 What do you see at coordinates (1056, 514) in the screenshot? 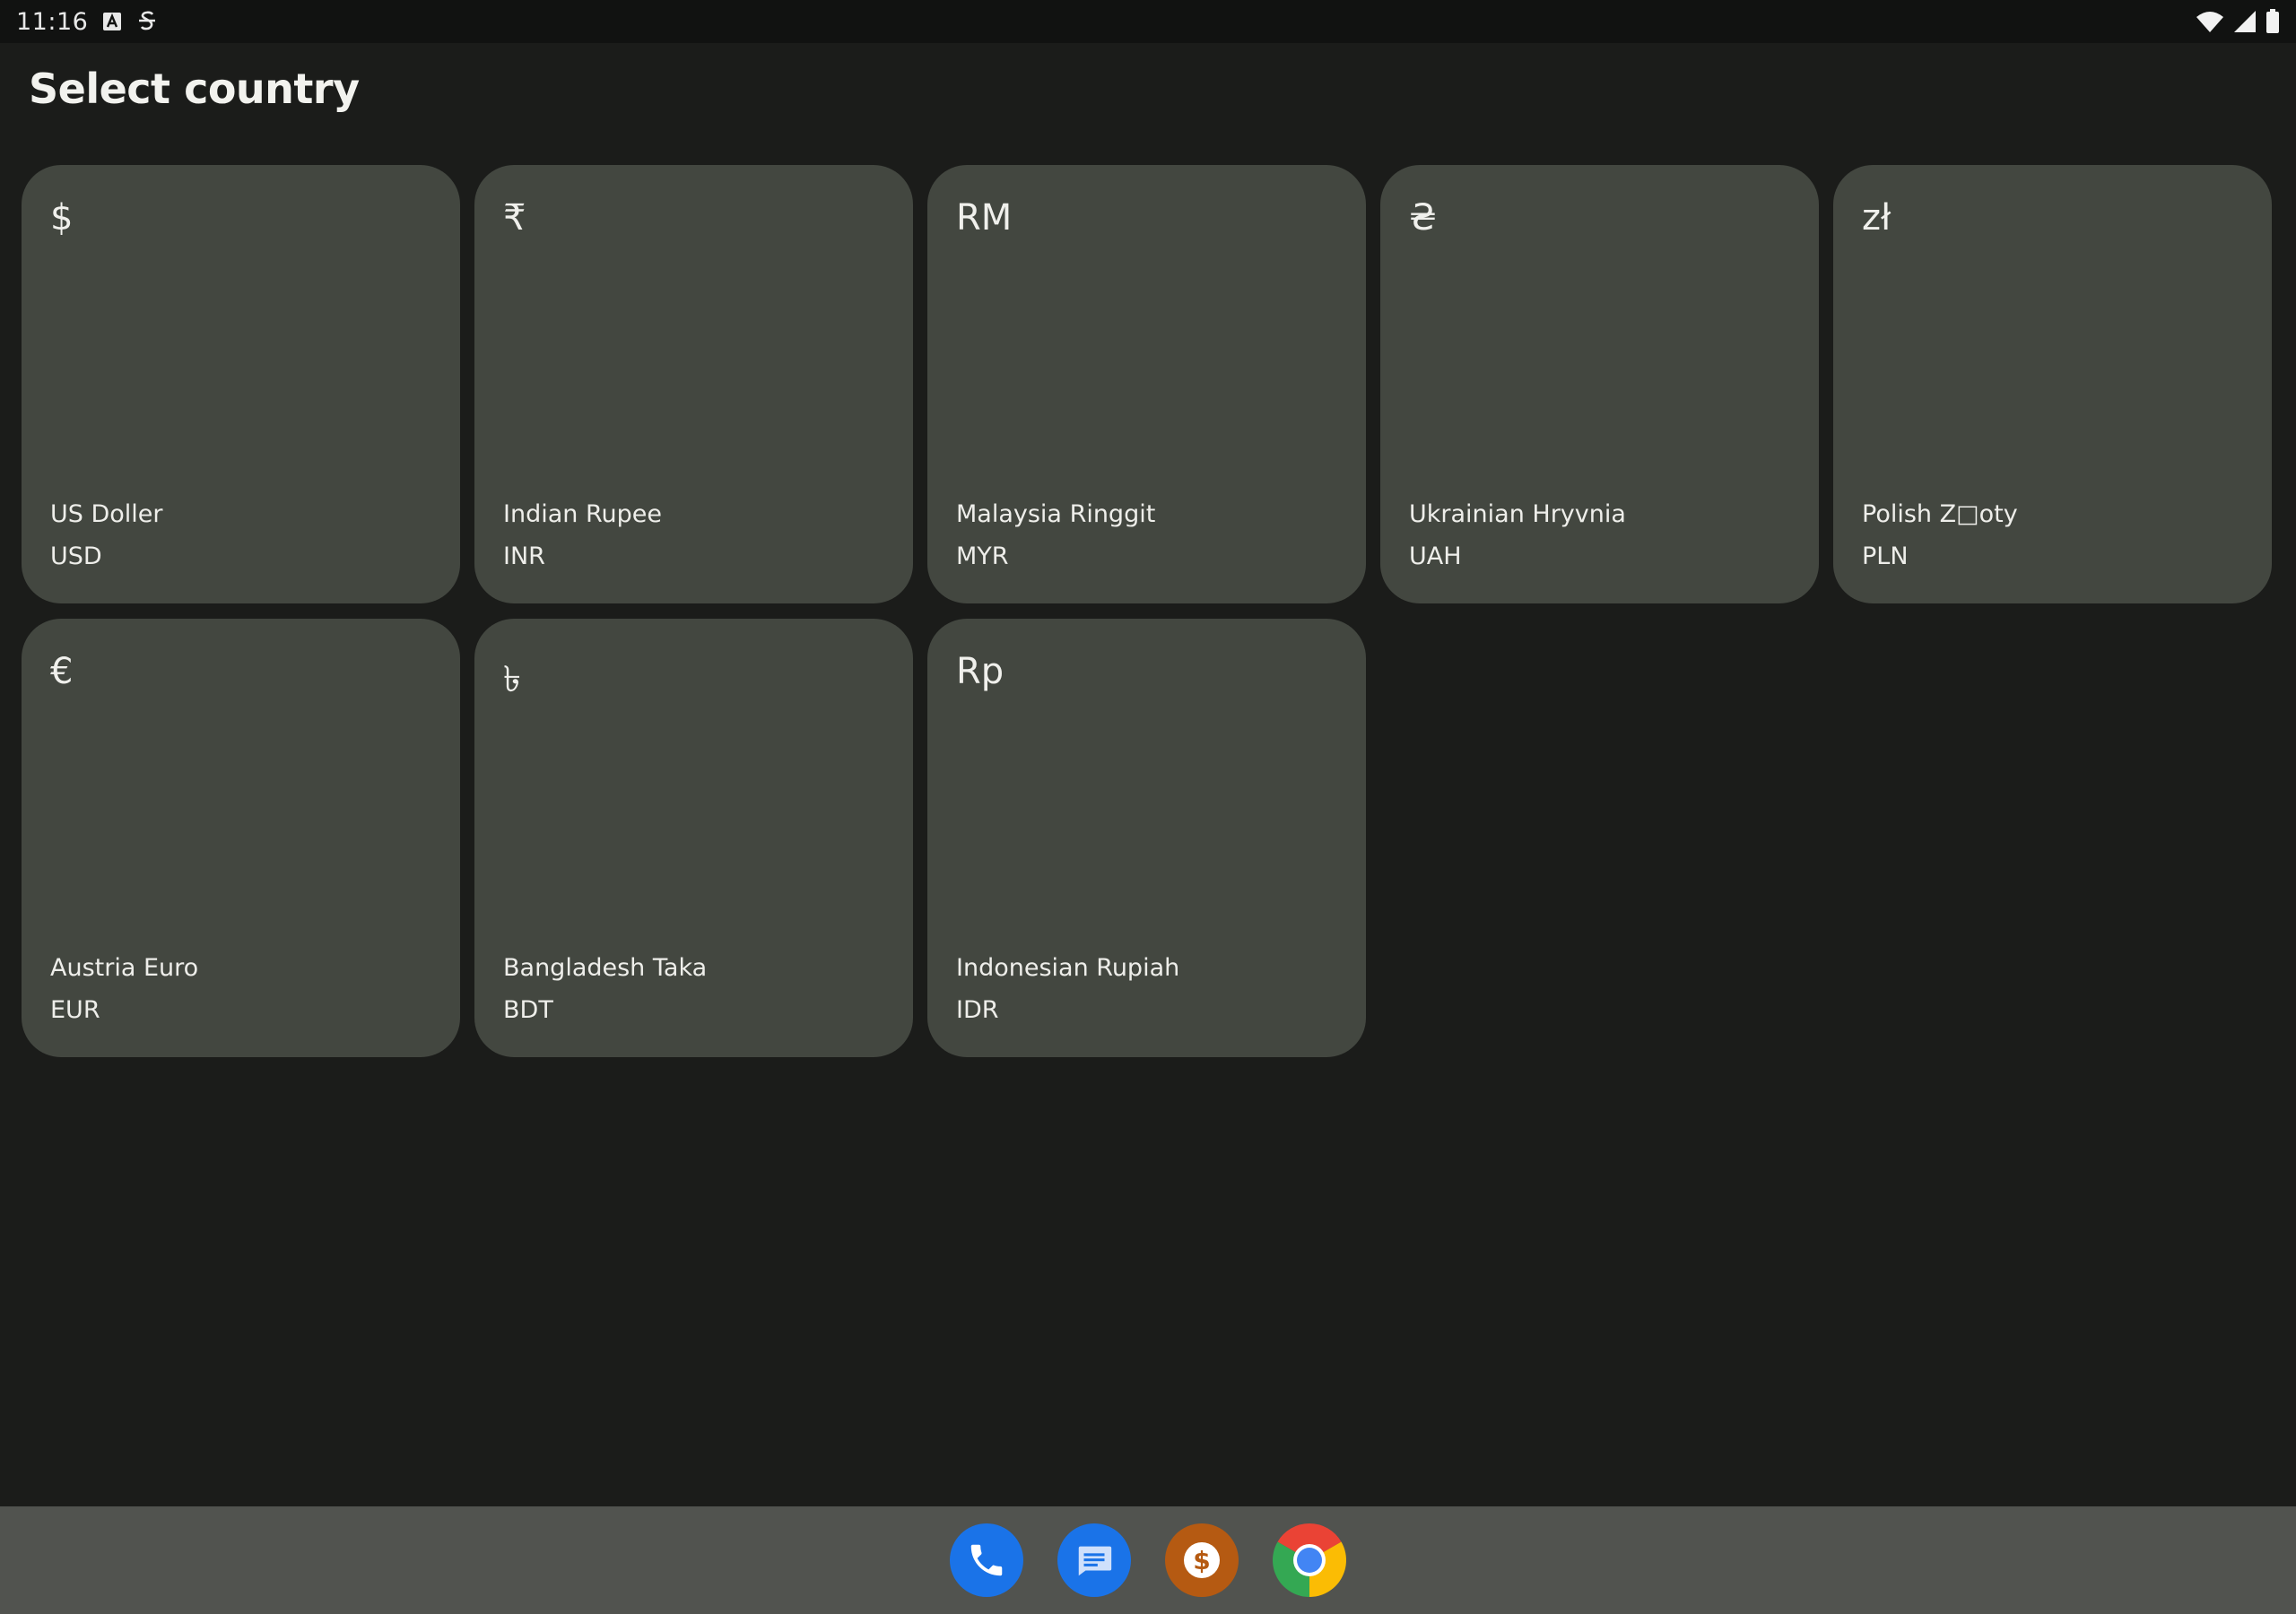
I see `currency-name: Malaysia Ringgit` at bounding box center [1056, 514].